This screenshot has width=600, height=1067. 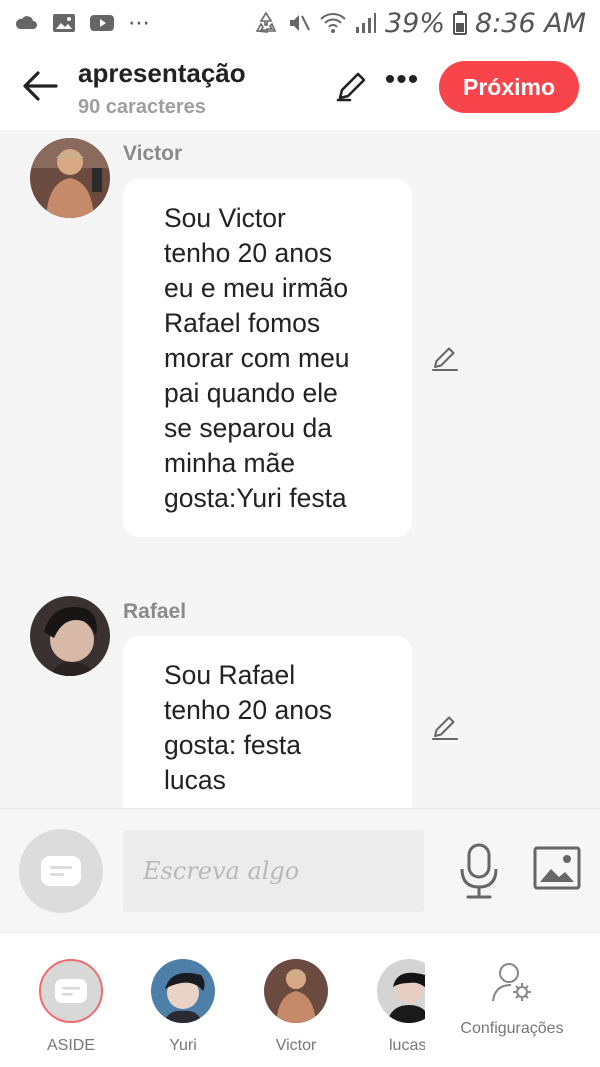 I want to click on more-notifications-icon: ⋯, so click(x=140, y=22).